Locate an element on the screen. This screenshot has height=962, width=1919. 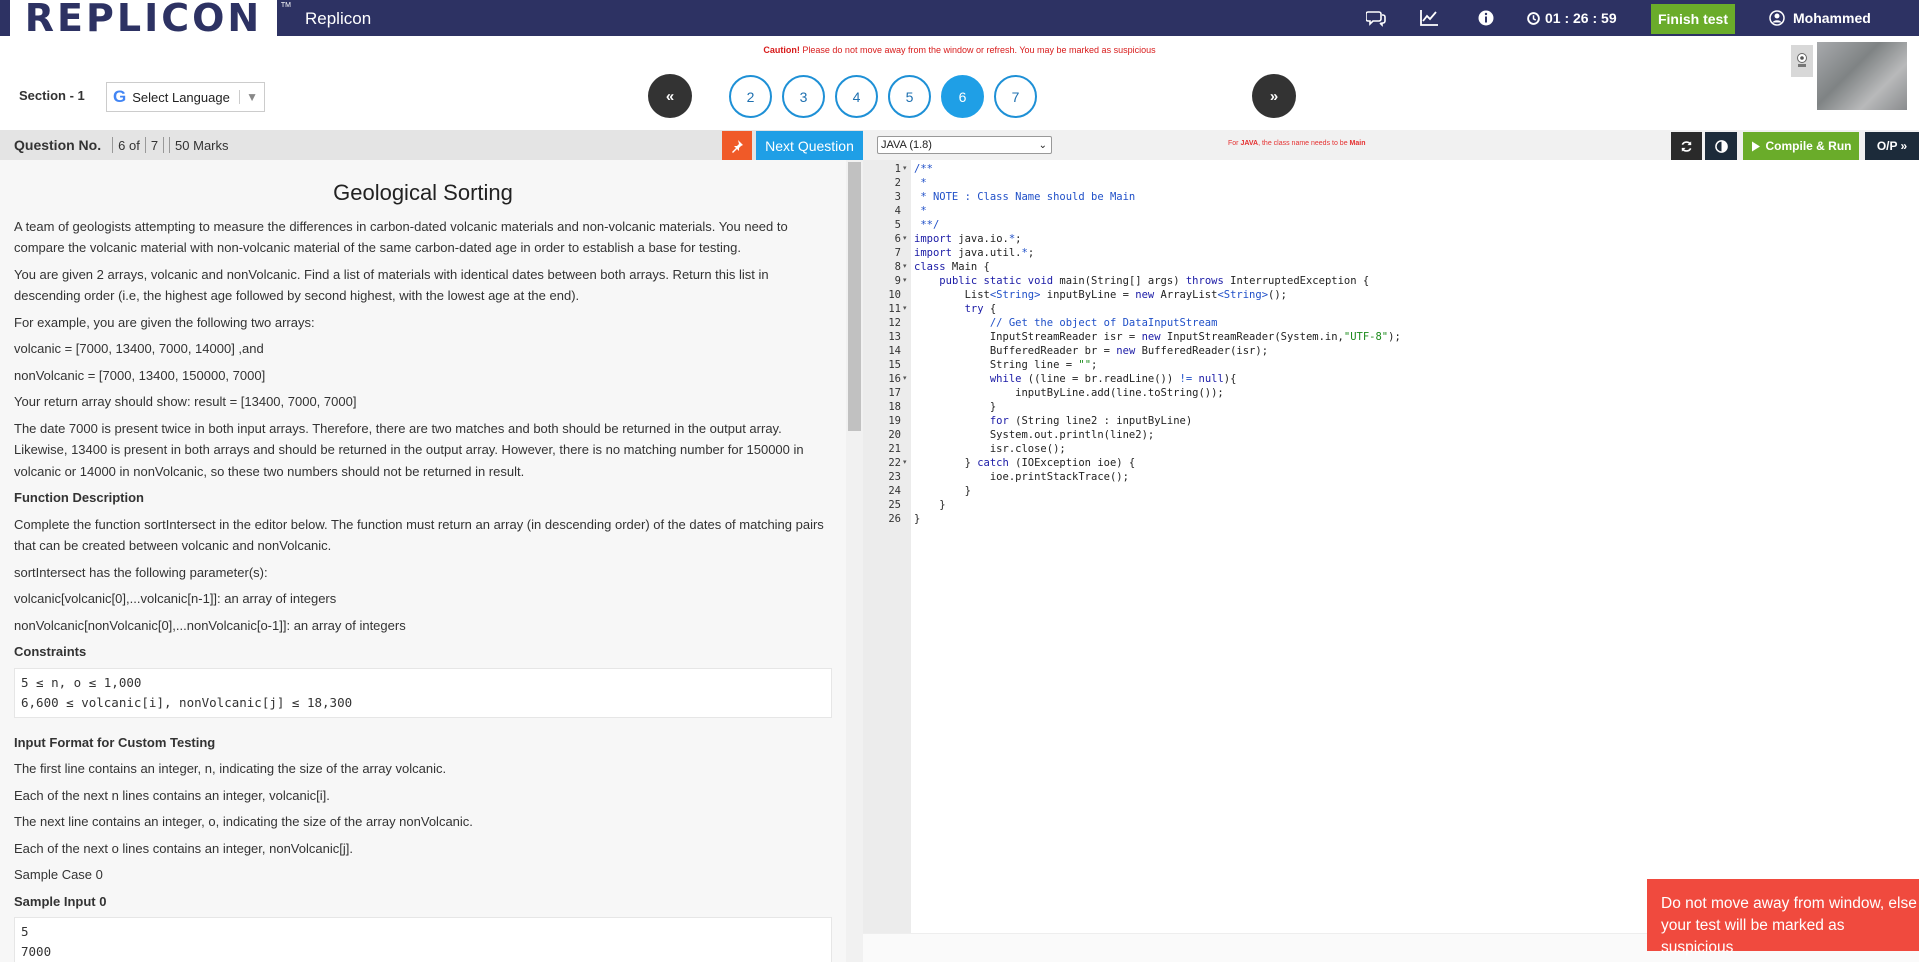
constraints-heading: Constraints is located at coordinates (50, 651).